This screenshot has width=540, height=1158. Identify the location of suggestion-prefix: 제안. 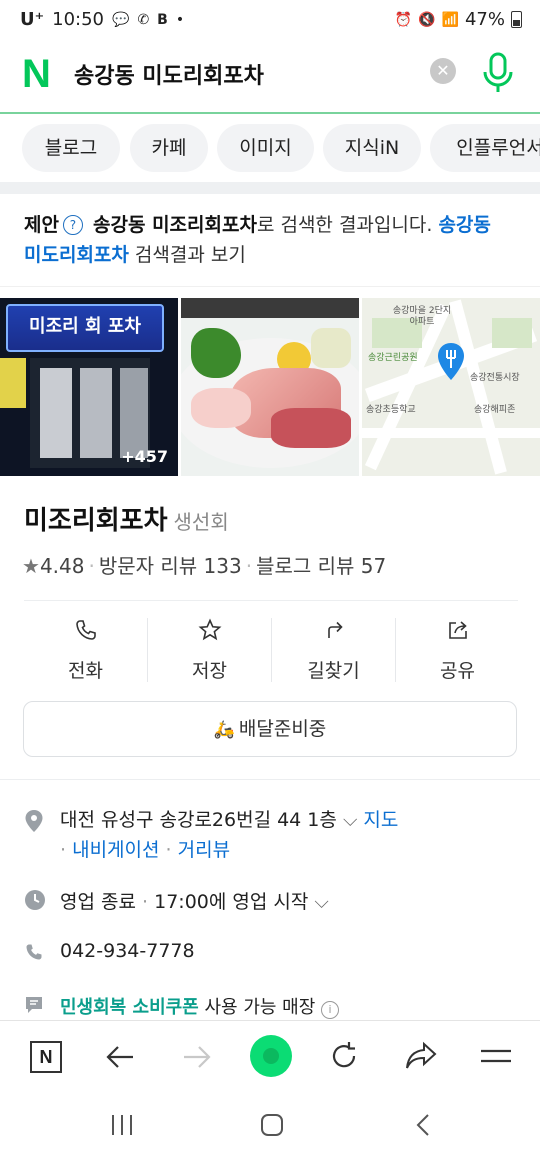
(41, 225).